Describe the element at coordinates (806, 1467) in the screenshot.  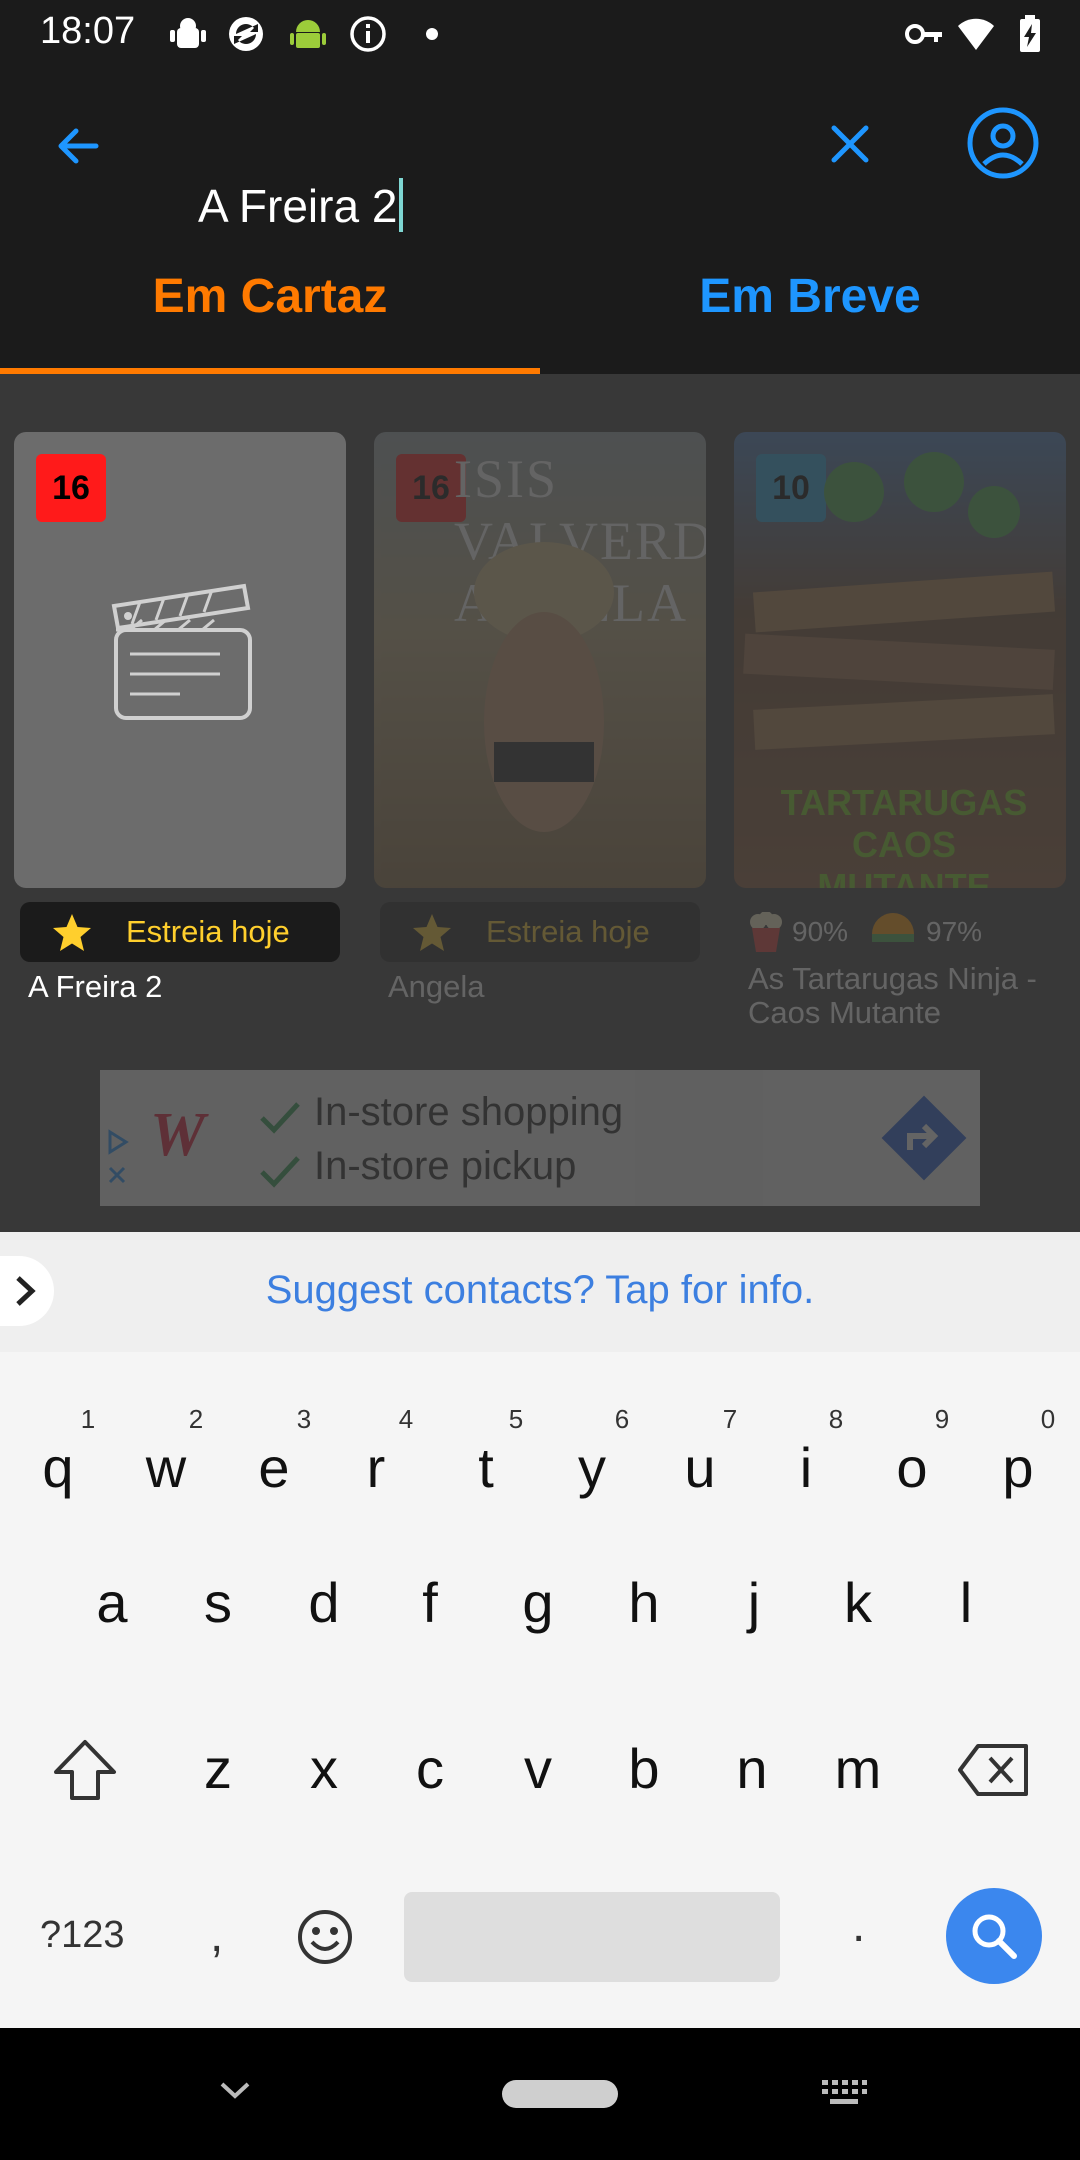
I see `key-label: i` at that location.